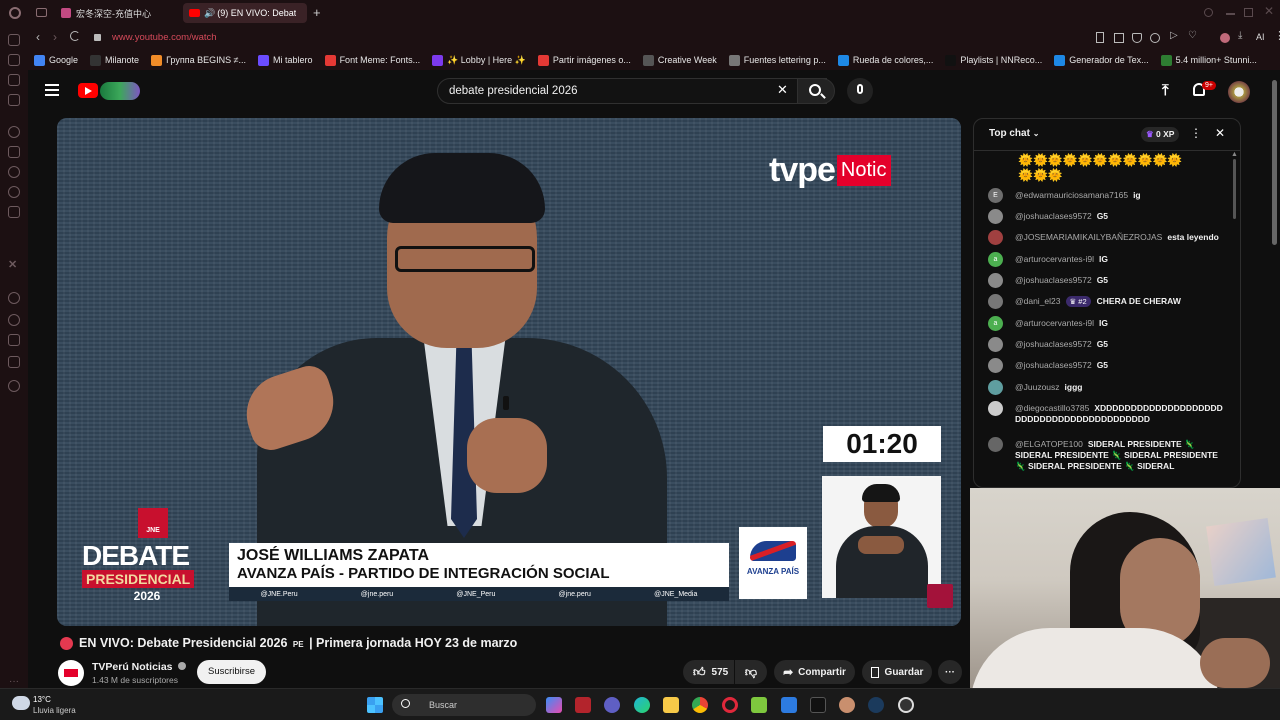 Image resolution: width=1280 pixels, height=720 pixels. What do you see at coordinates (1088, 237) in the screenshot?
I see `chat-author: @JOSEMARIAMIKAILYBAÑEZROJAS` at bounding box center [1088, 237].